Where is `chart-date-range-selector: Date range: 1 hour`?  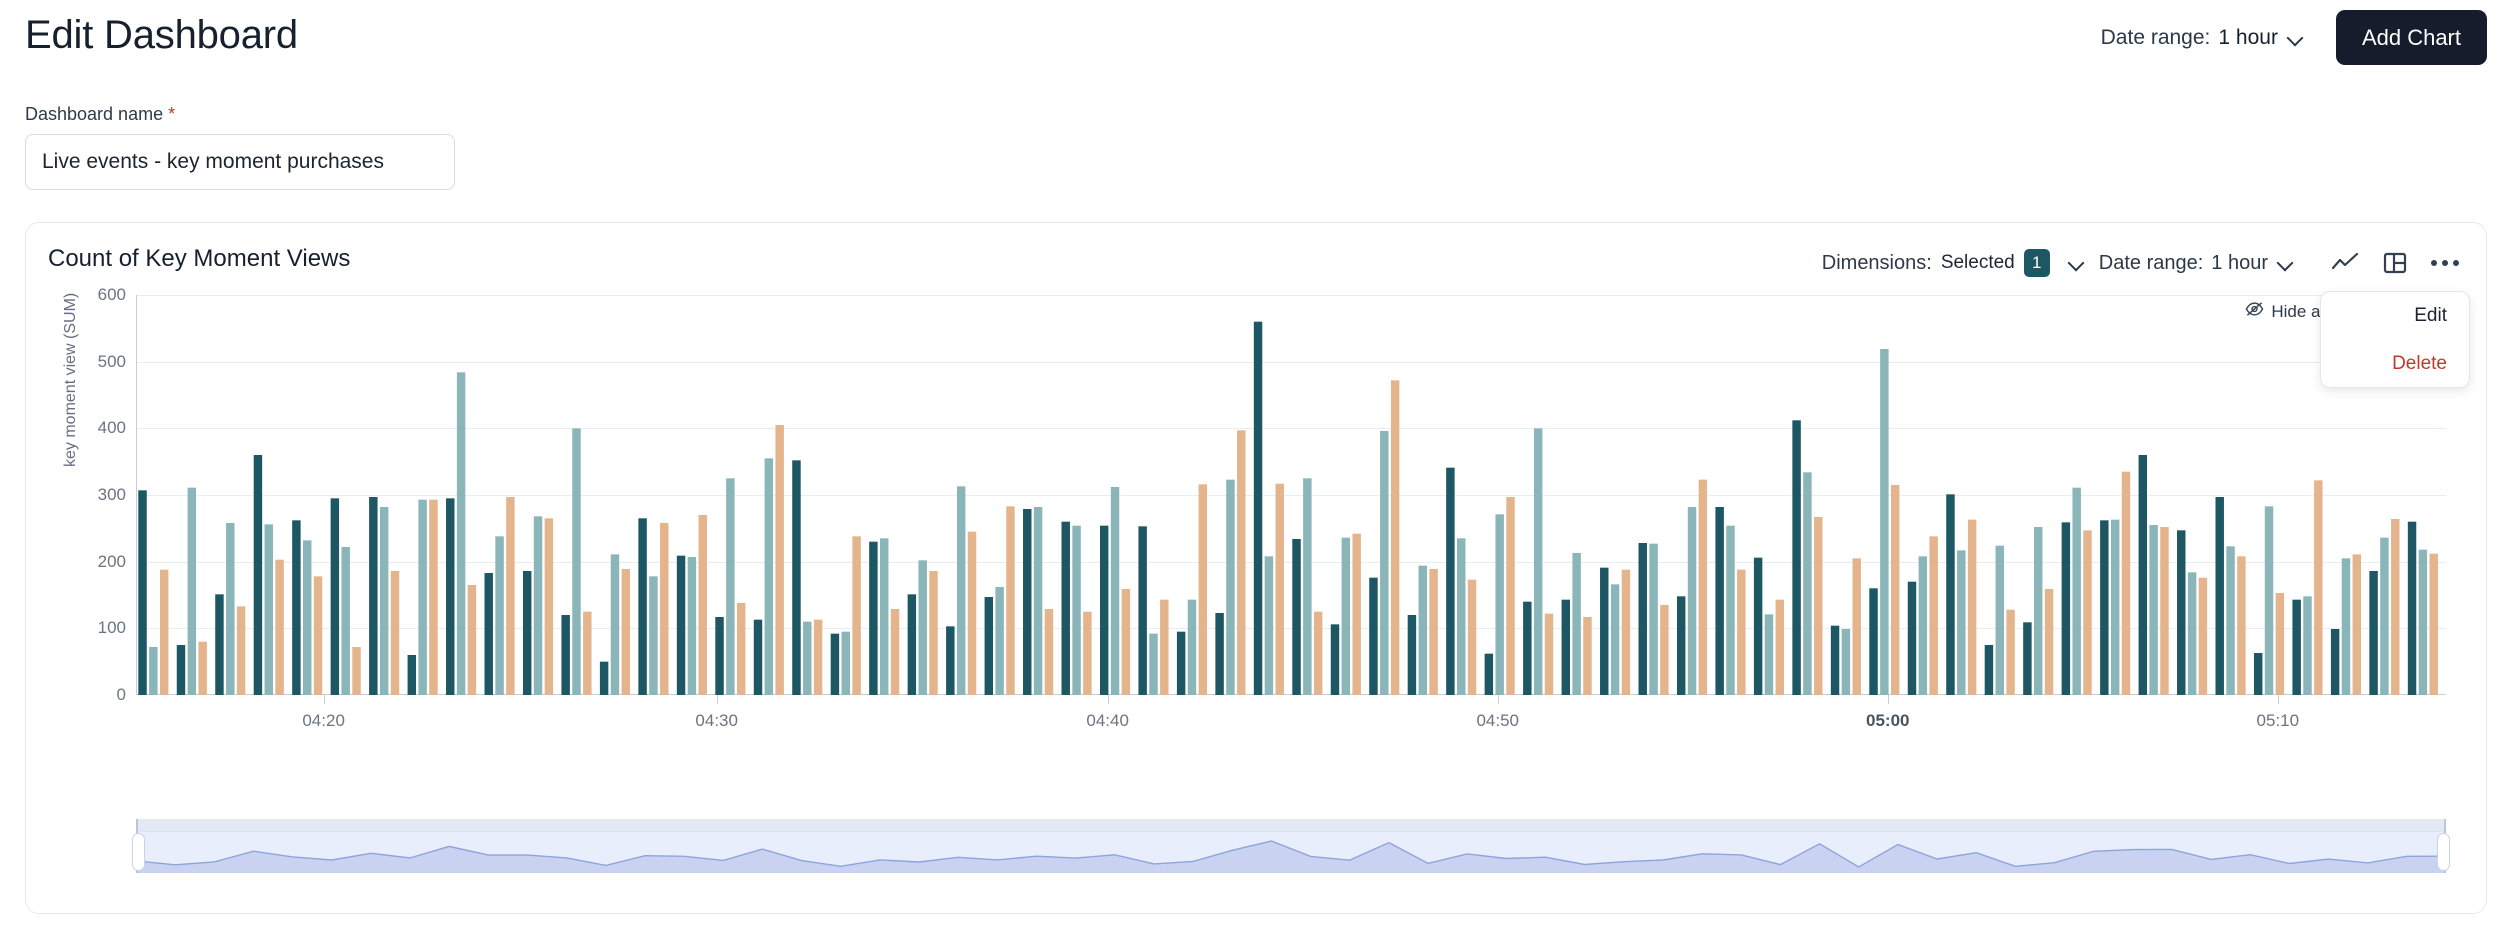
chart-date-range-selector: Date range: 1 hour is located at coordinates (2196, 263).